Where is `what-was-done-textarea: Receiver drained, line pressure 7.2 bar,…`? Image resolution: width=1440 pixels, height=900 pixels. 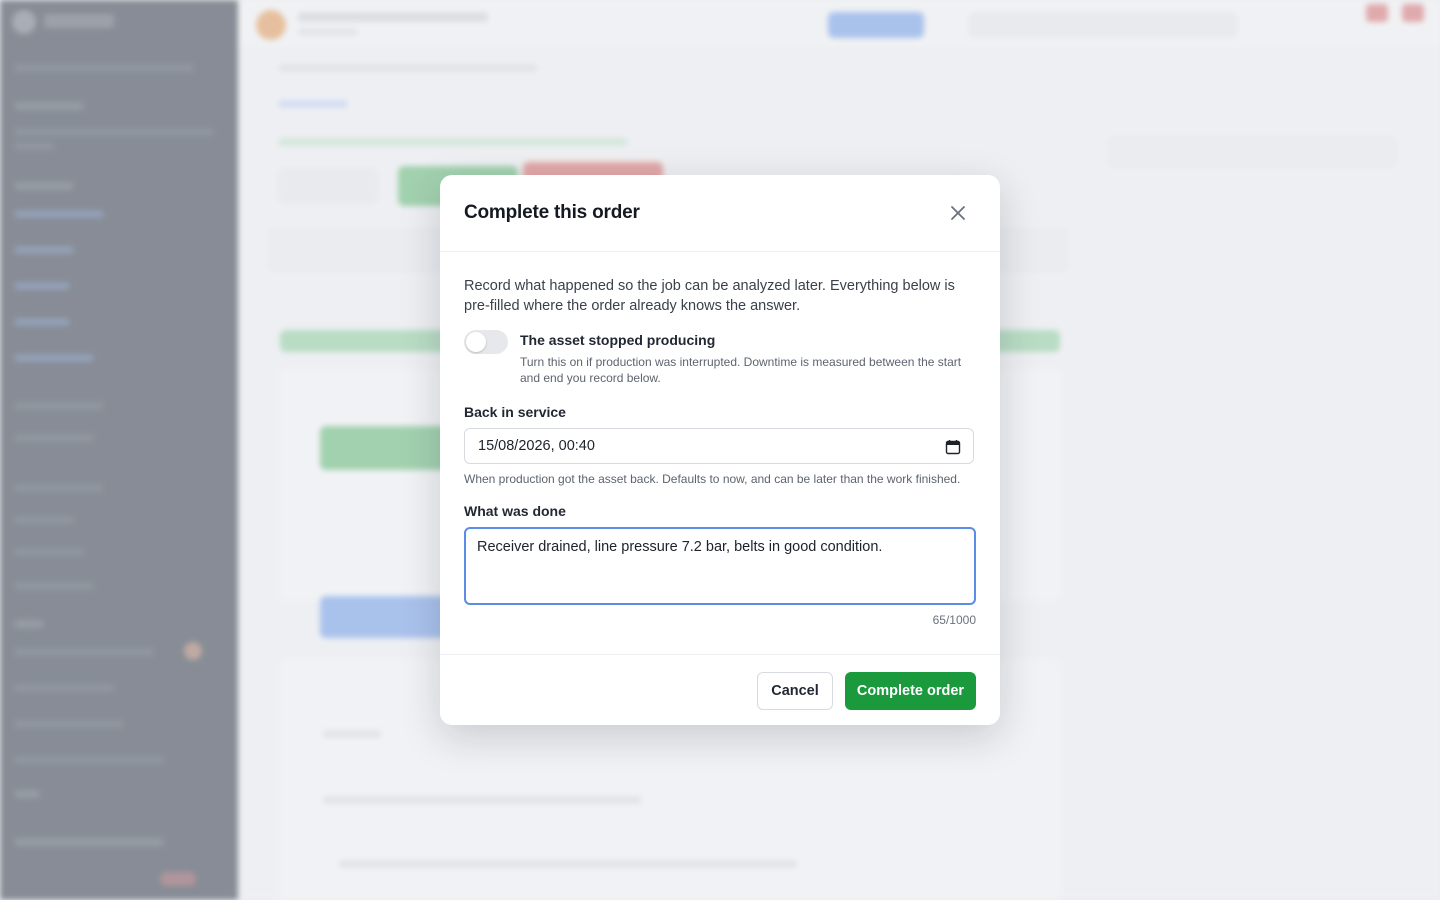 what-was-done-textarea: Receiver drained, line pressure 7.2 bar,… is located at coordinates (720, 566).